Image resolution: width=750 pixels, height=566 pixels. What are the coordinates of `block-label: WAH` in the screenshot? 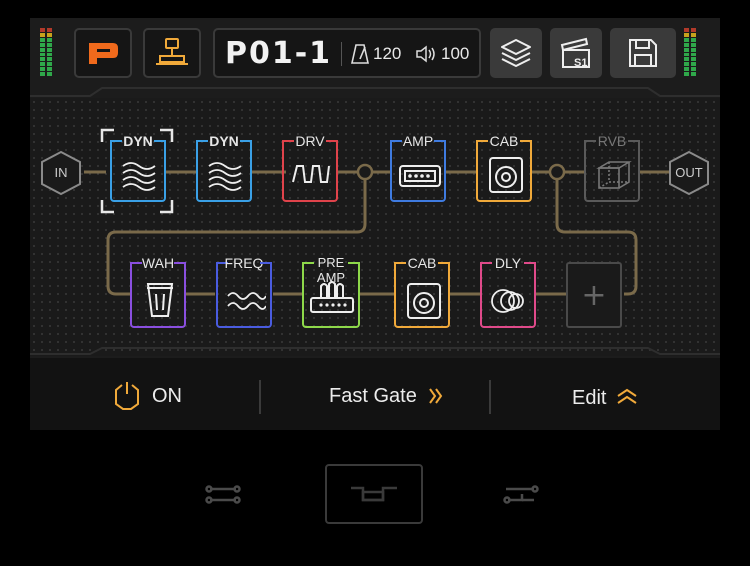 It's located at (158, 263).